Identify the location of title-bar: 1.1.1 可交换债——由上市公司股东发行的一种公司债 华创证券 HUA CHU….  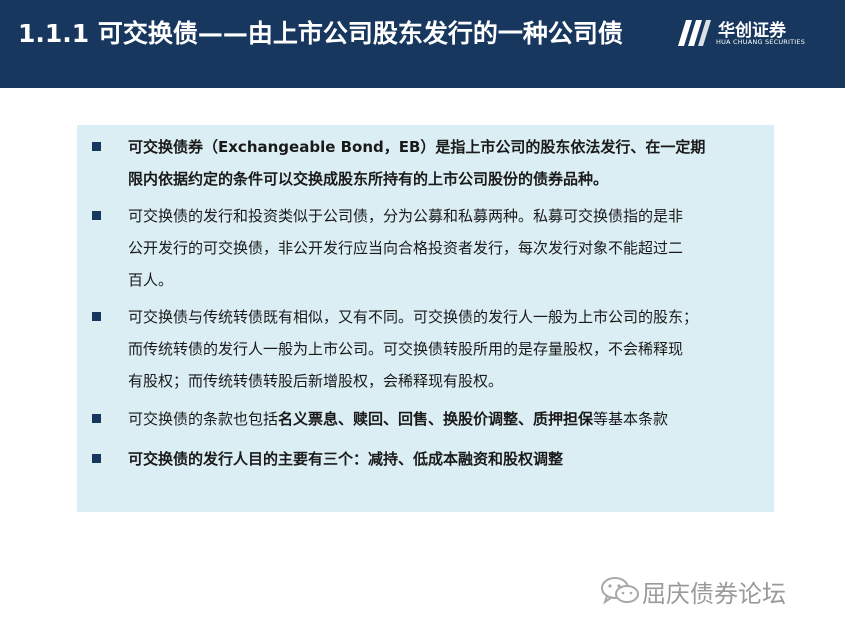
(422, 44).